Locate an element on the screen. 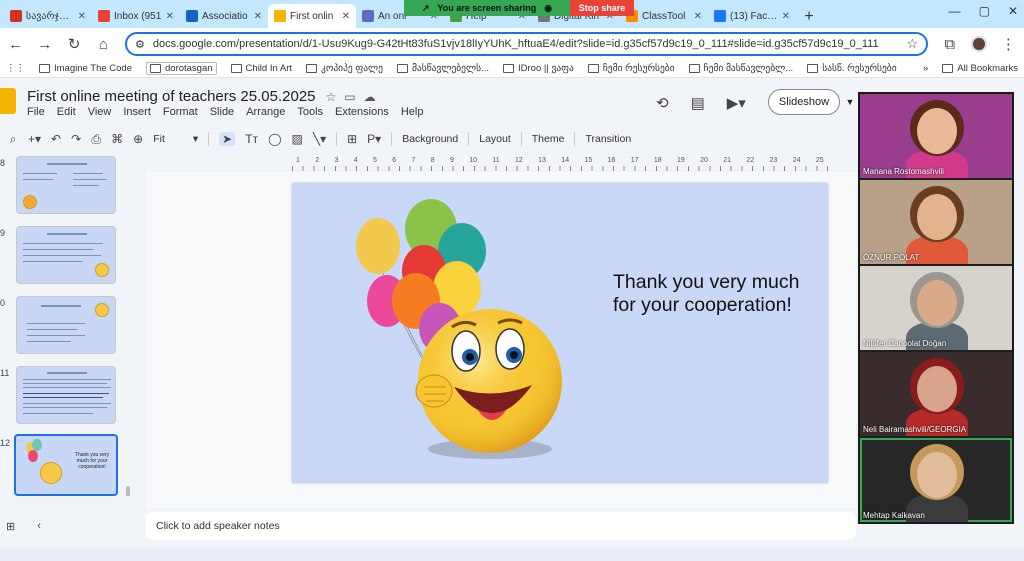 This screenshot has height=561, width=1024. participant-tile: Nilüfer Canpolat Doğan is located at coordinates (936, 308).